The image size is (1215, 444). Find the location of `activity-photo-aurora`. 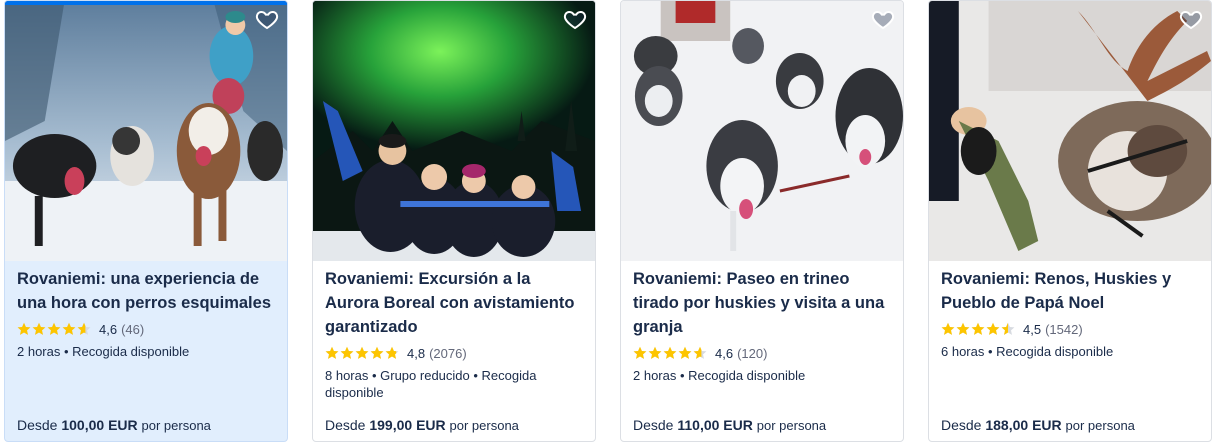

activity-photo-aurora is located at coordinates (454, 131).